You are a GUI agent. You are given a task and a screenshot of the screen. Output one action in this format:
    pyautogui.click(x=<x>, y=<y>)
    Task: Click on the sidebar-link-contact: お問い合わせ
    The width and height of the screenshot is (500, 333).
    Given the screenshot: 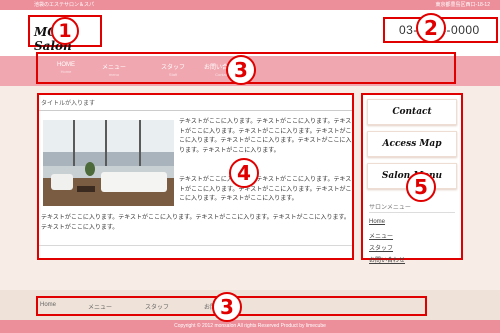 What is the action you would take?
    pyautogui.click(x=387, y=259)
    